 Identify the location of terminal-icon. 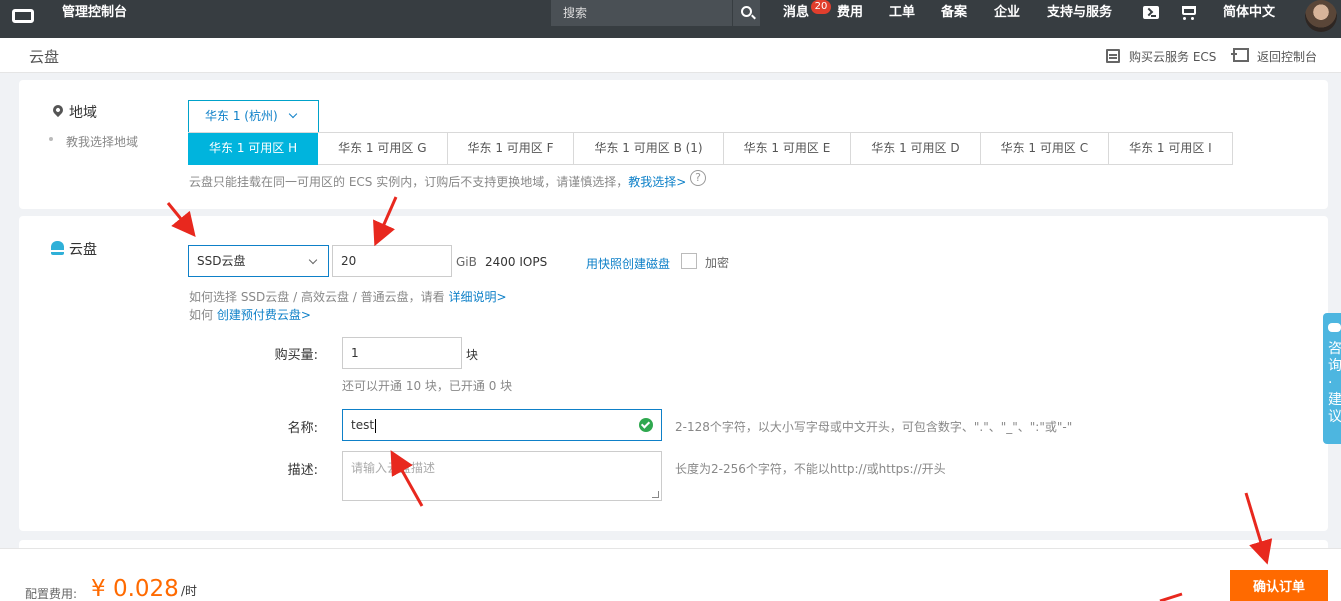
(1151, 12).